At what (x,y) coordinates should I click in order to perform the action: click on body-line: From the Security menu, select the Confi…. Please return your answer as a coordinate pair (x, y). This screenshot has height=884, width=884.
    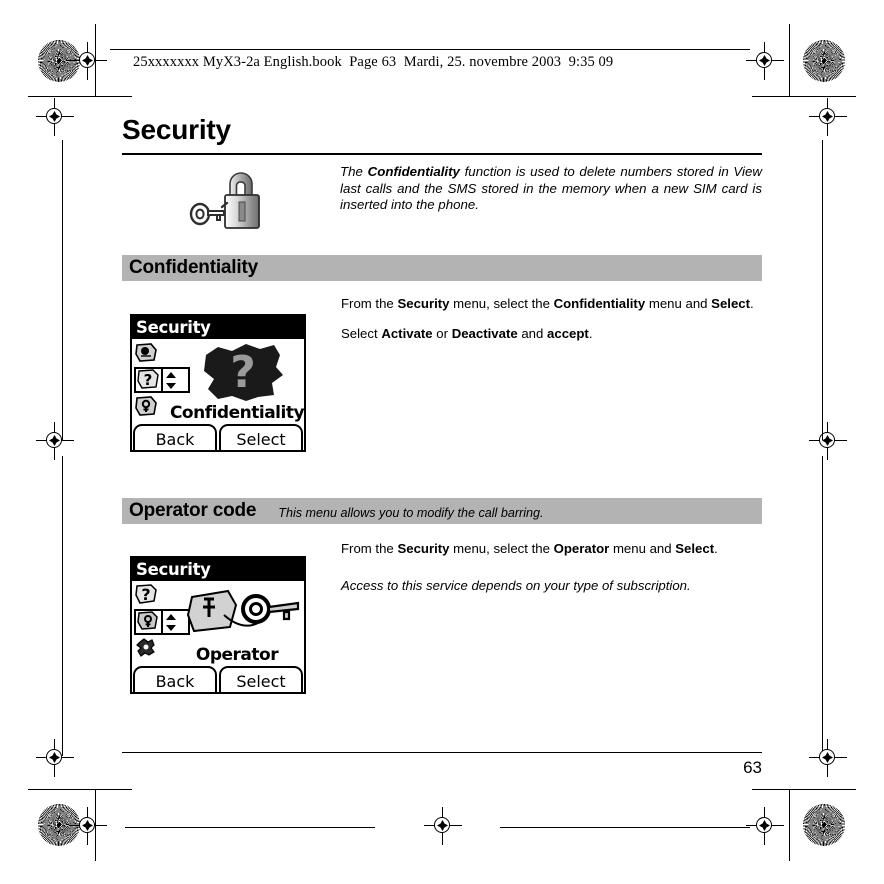
    Looking at the image, I should click on (547, 303).